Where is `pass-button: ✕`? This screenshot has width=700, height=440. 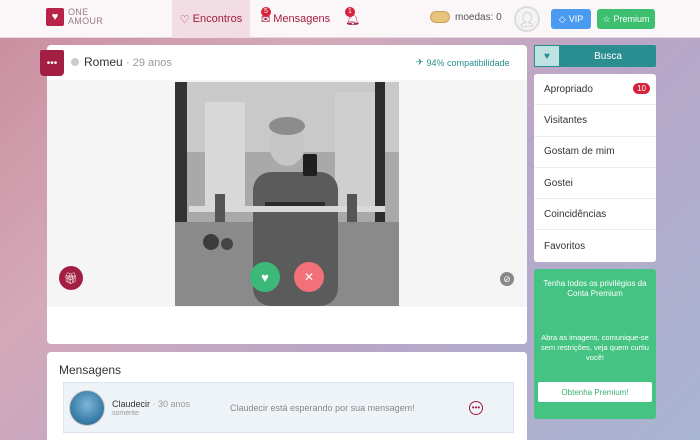 pass-button: ✕ is located at coordinates (309, 277).